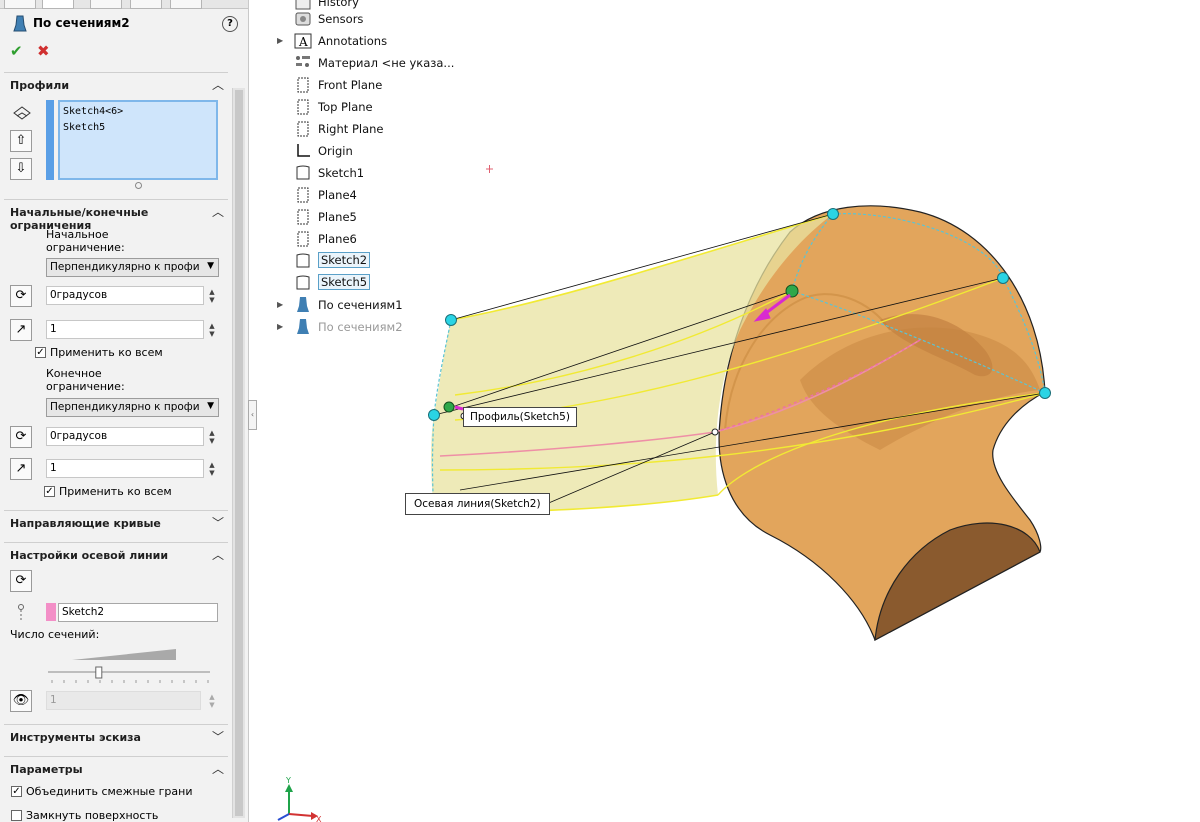 The image size is (1200, 822). I want to click on start-constraint-value: Перпендикулярно к профи, so click(125, 267).